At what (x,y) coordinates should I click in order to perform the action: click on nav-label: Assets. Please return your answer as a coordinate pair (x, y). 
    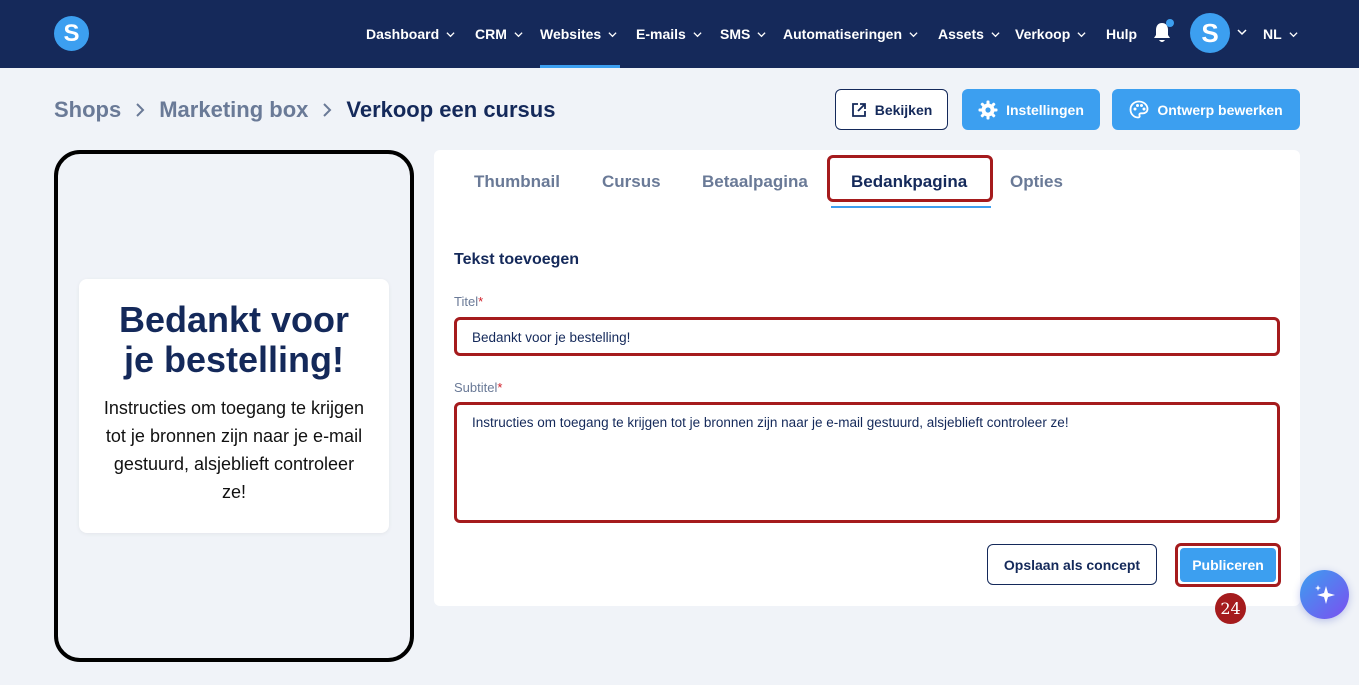
    Looking at the image, I should click on (961, 34).